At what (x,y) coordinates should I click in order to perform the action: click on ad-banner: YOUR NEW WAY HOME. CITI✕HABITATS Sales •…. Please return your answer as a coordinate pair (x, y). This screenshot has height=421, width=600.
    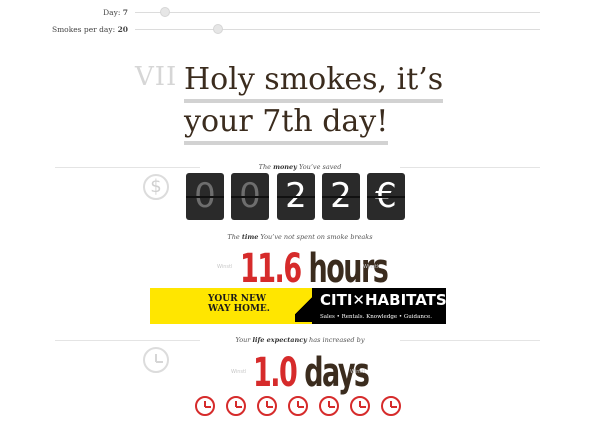
    Looking at the image, I should click on (298, 306).